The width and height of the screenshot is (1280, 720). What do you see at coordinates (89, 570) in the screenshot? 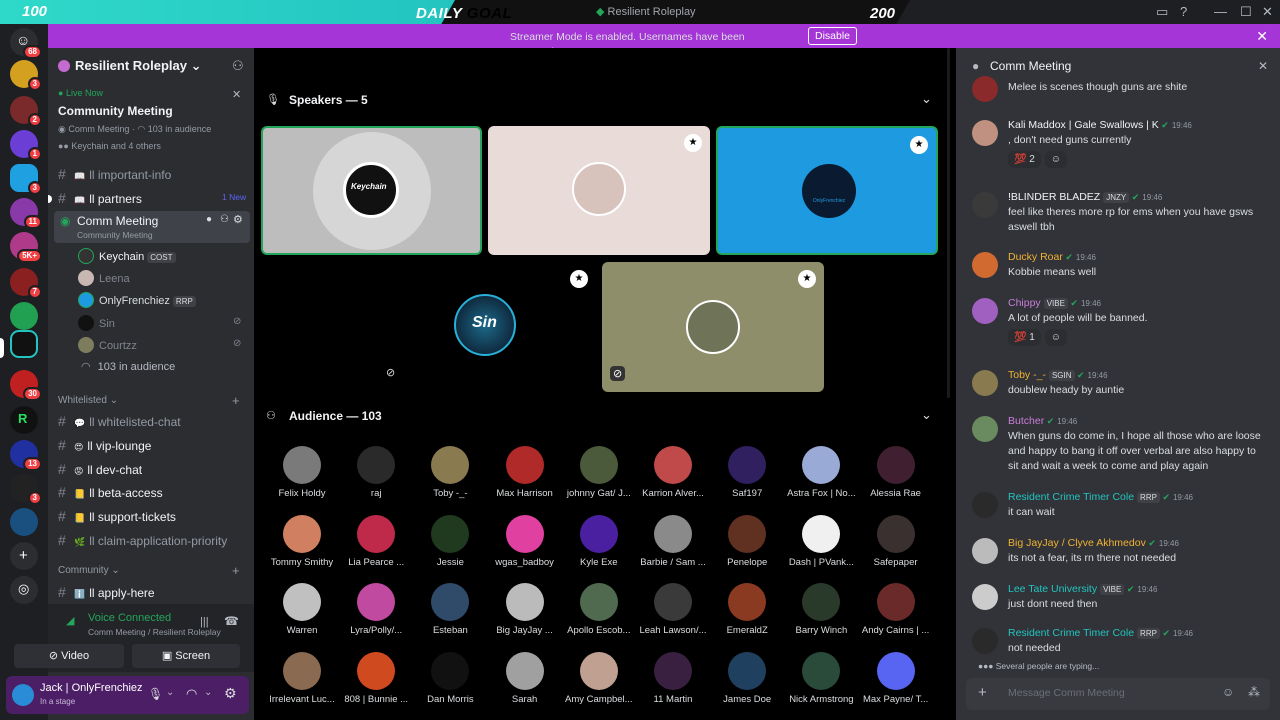
I see `category-community: Community ⌄` at bounding box center [89, 570].